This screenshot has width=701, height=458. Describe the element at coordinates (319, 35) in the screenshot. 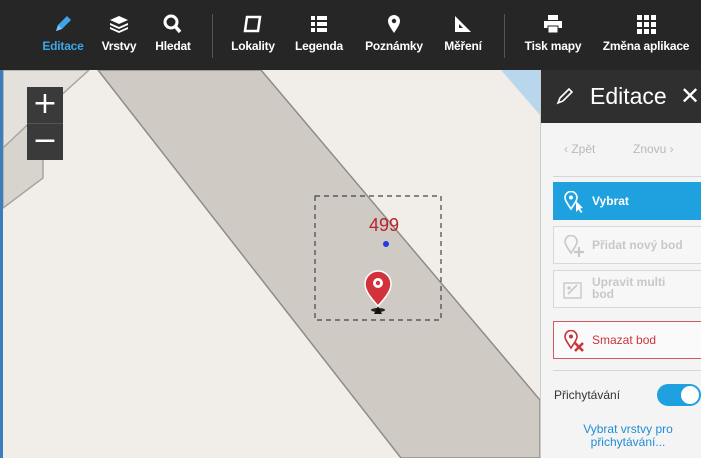

I see `toolbar-legenda: Legenda` at that location.